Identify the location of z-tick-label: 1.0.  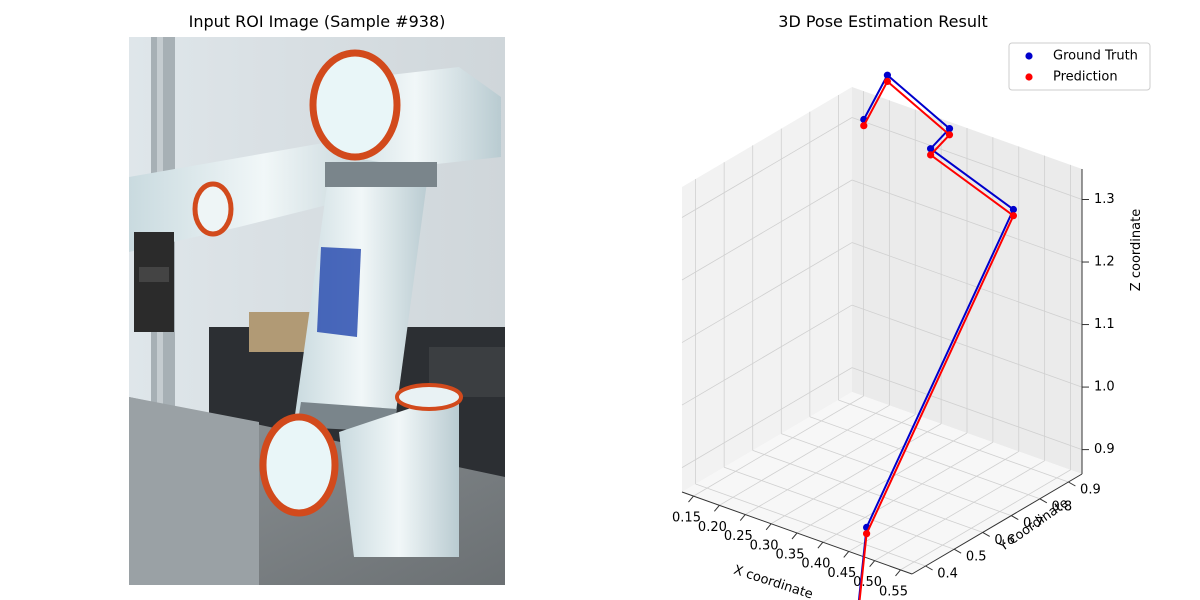
(1104, 387).